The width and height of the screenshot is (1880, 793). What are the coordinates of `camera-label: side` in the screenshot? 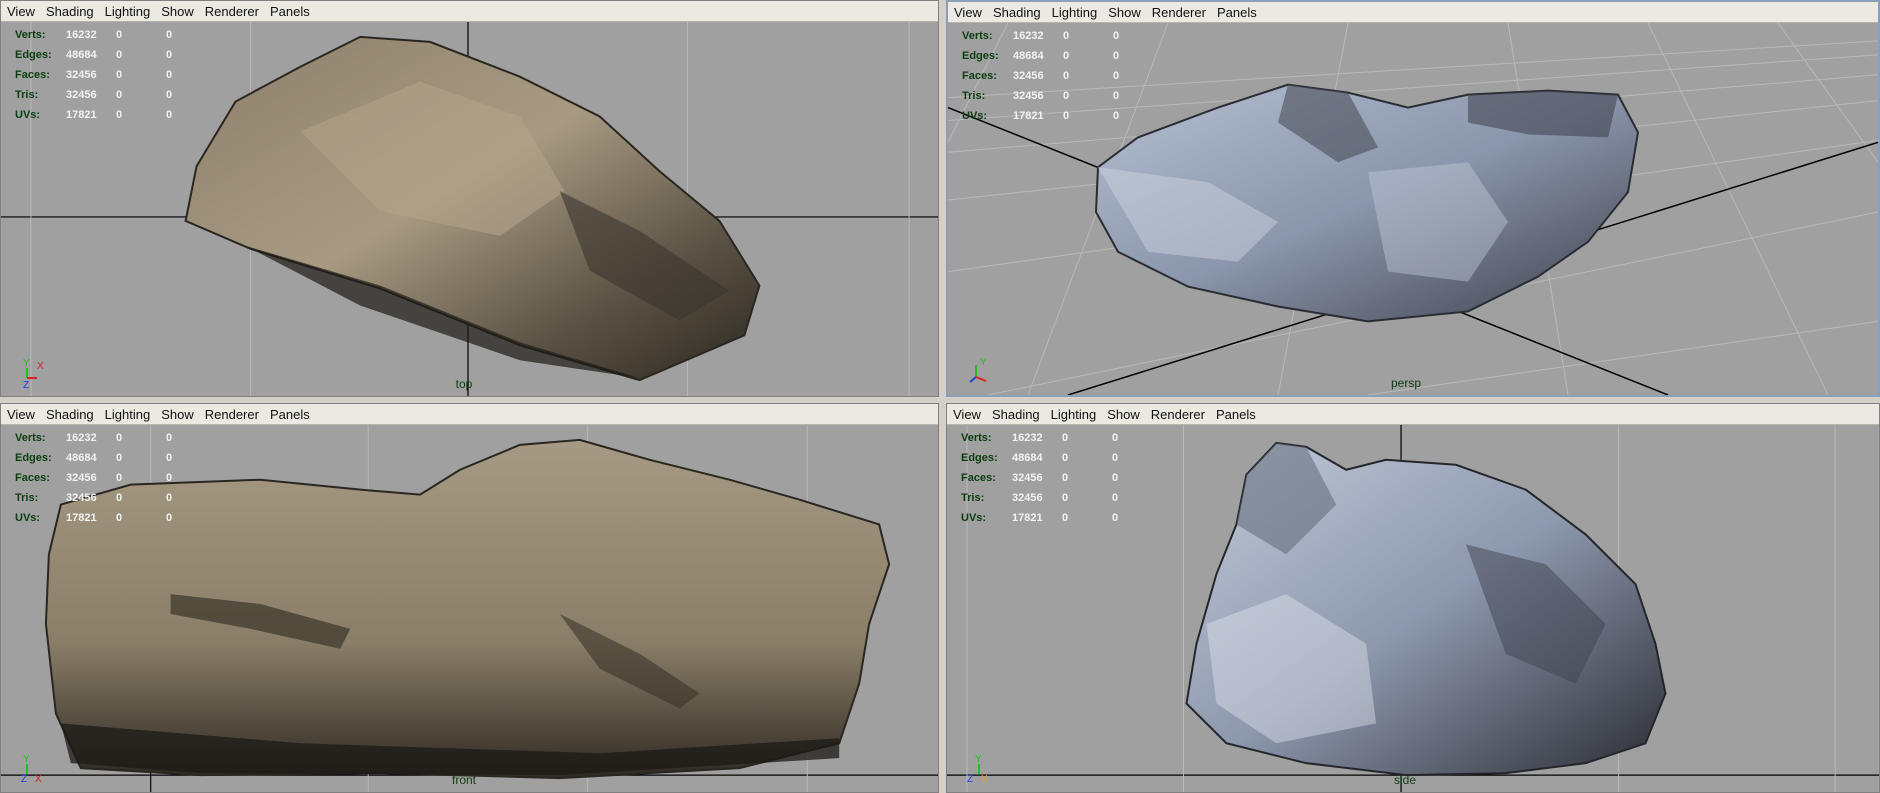 It's located at (1405, 780).